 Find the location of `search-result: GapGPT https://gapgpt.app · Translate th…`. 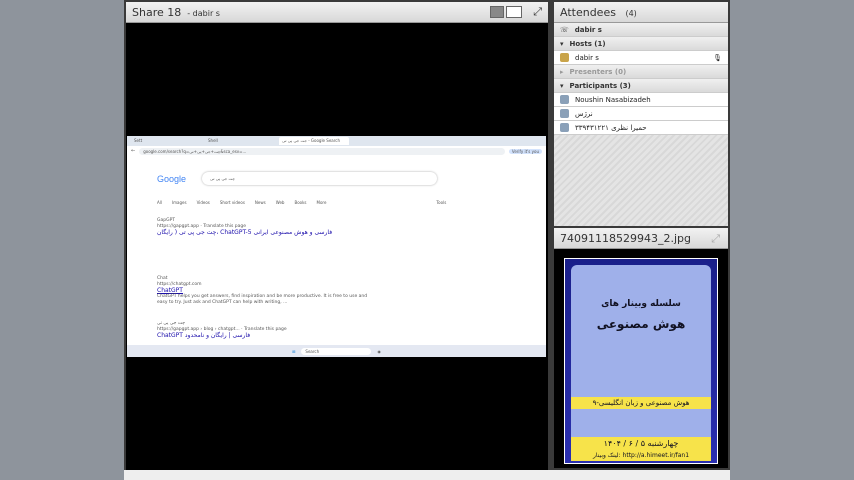

search-result: GapGPT https://gapgpt.app · Translate th… is located at coordinates (245, 227).